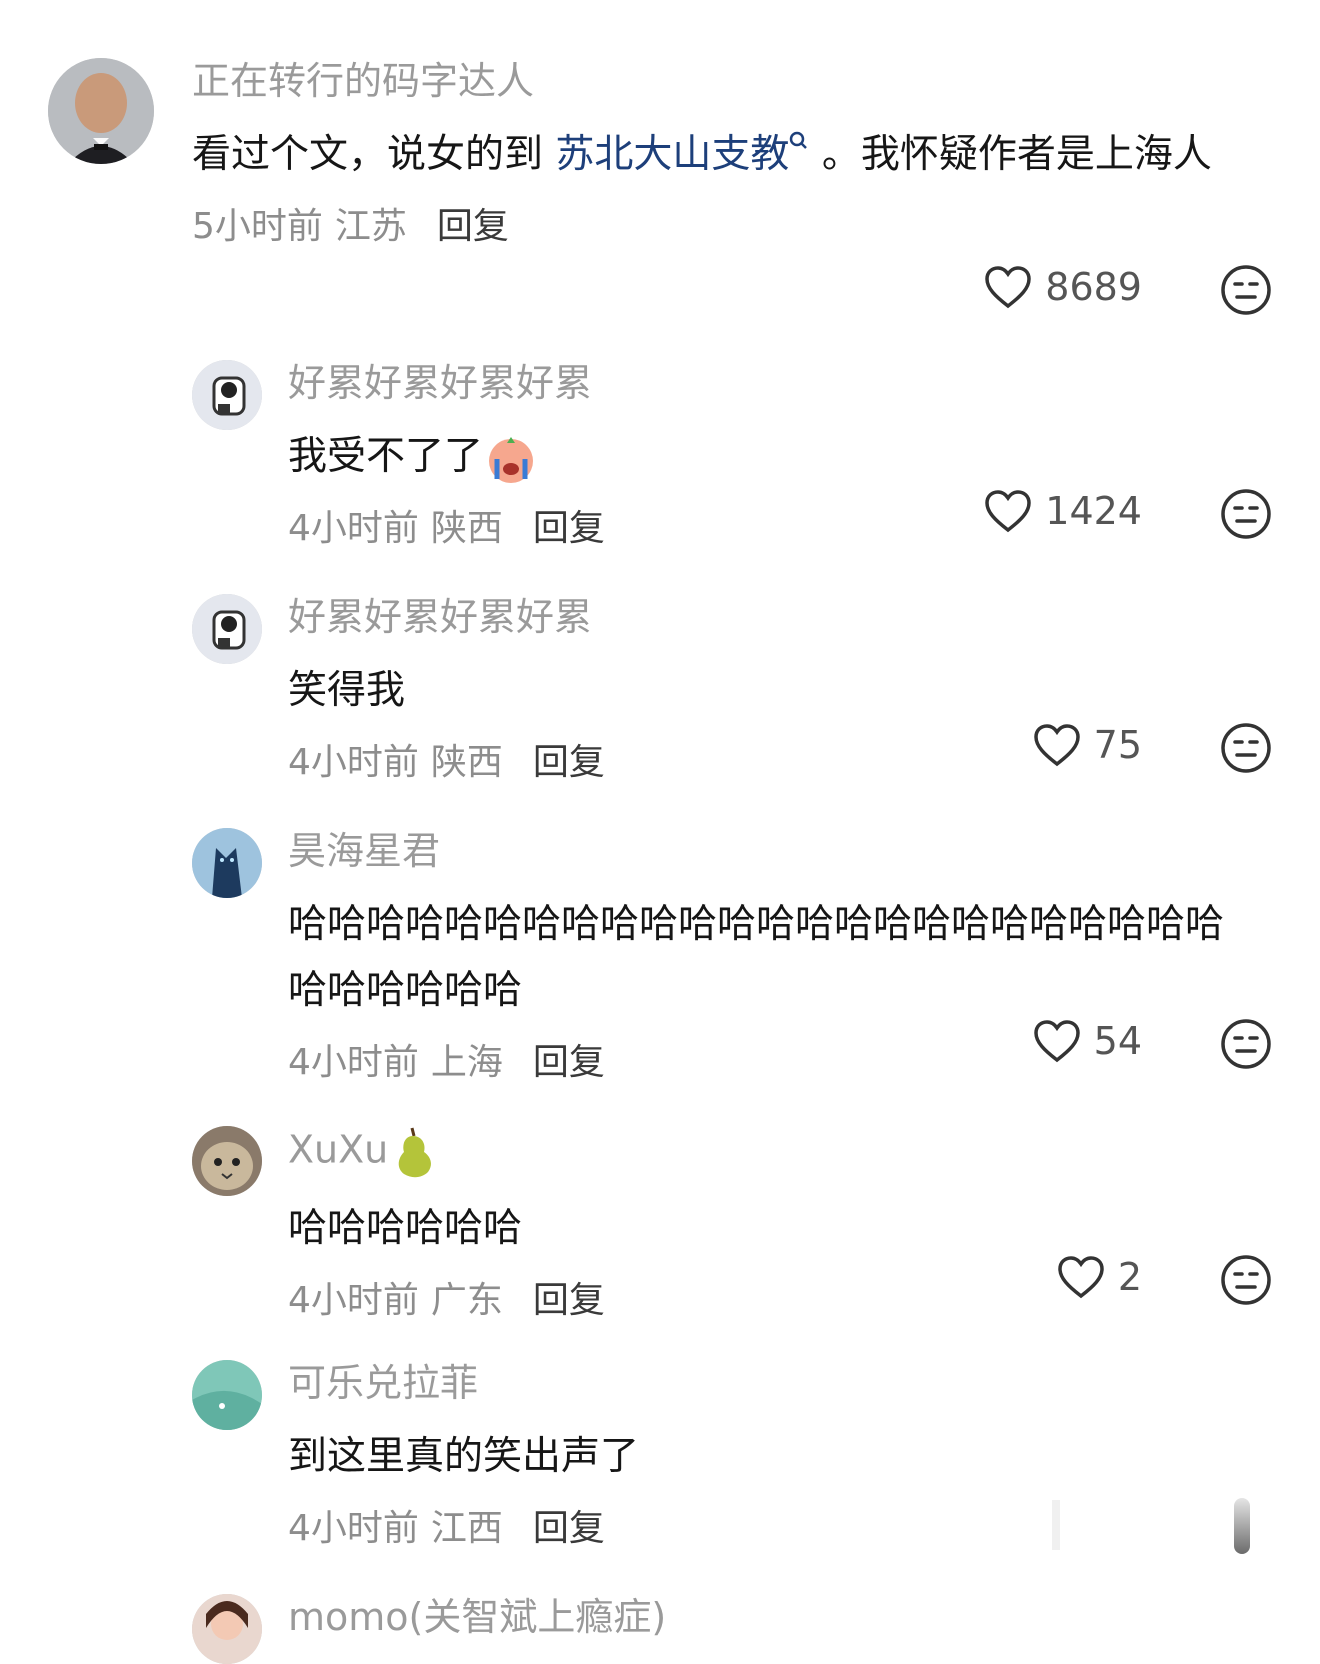 The height and width of the screenshot is (1664, 1320). What do you see at coordinates (464, 1456) in the screenshot?
I see `comment-text: 到这里真的笑出声了` at bounding box center [464, 1456].